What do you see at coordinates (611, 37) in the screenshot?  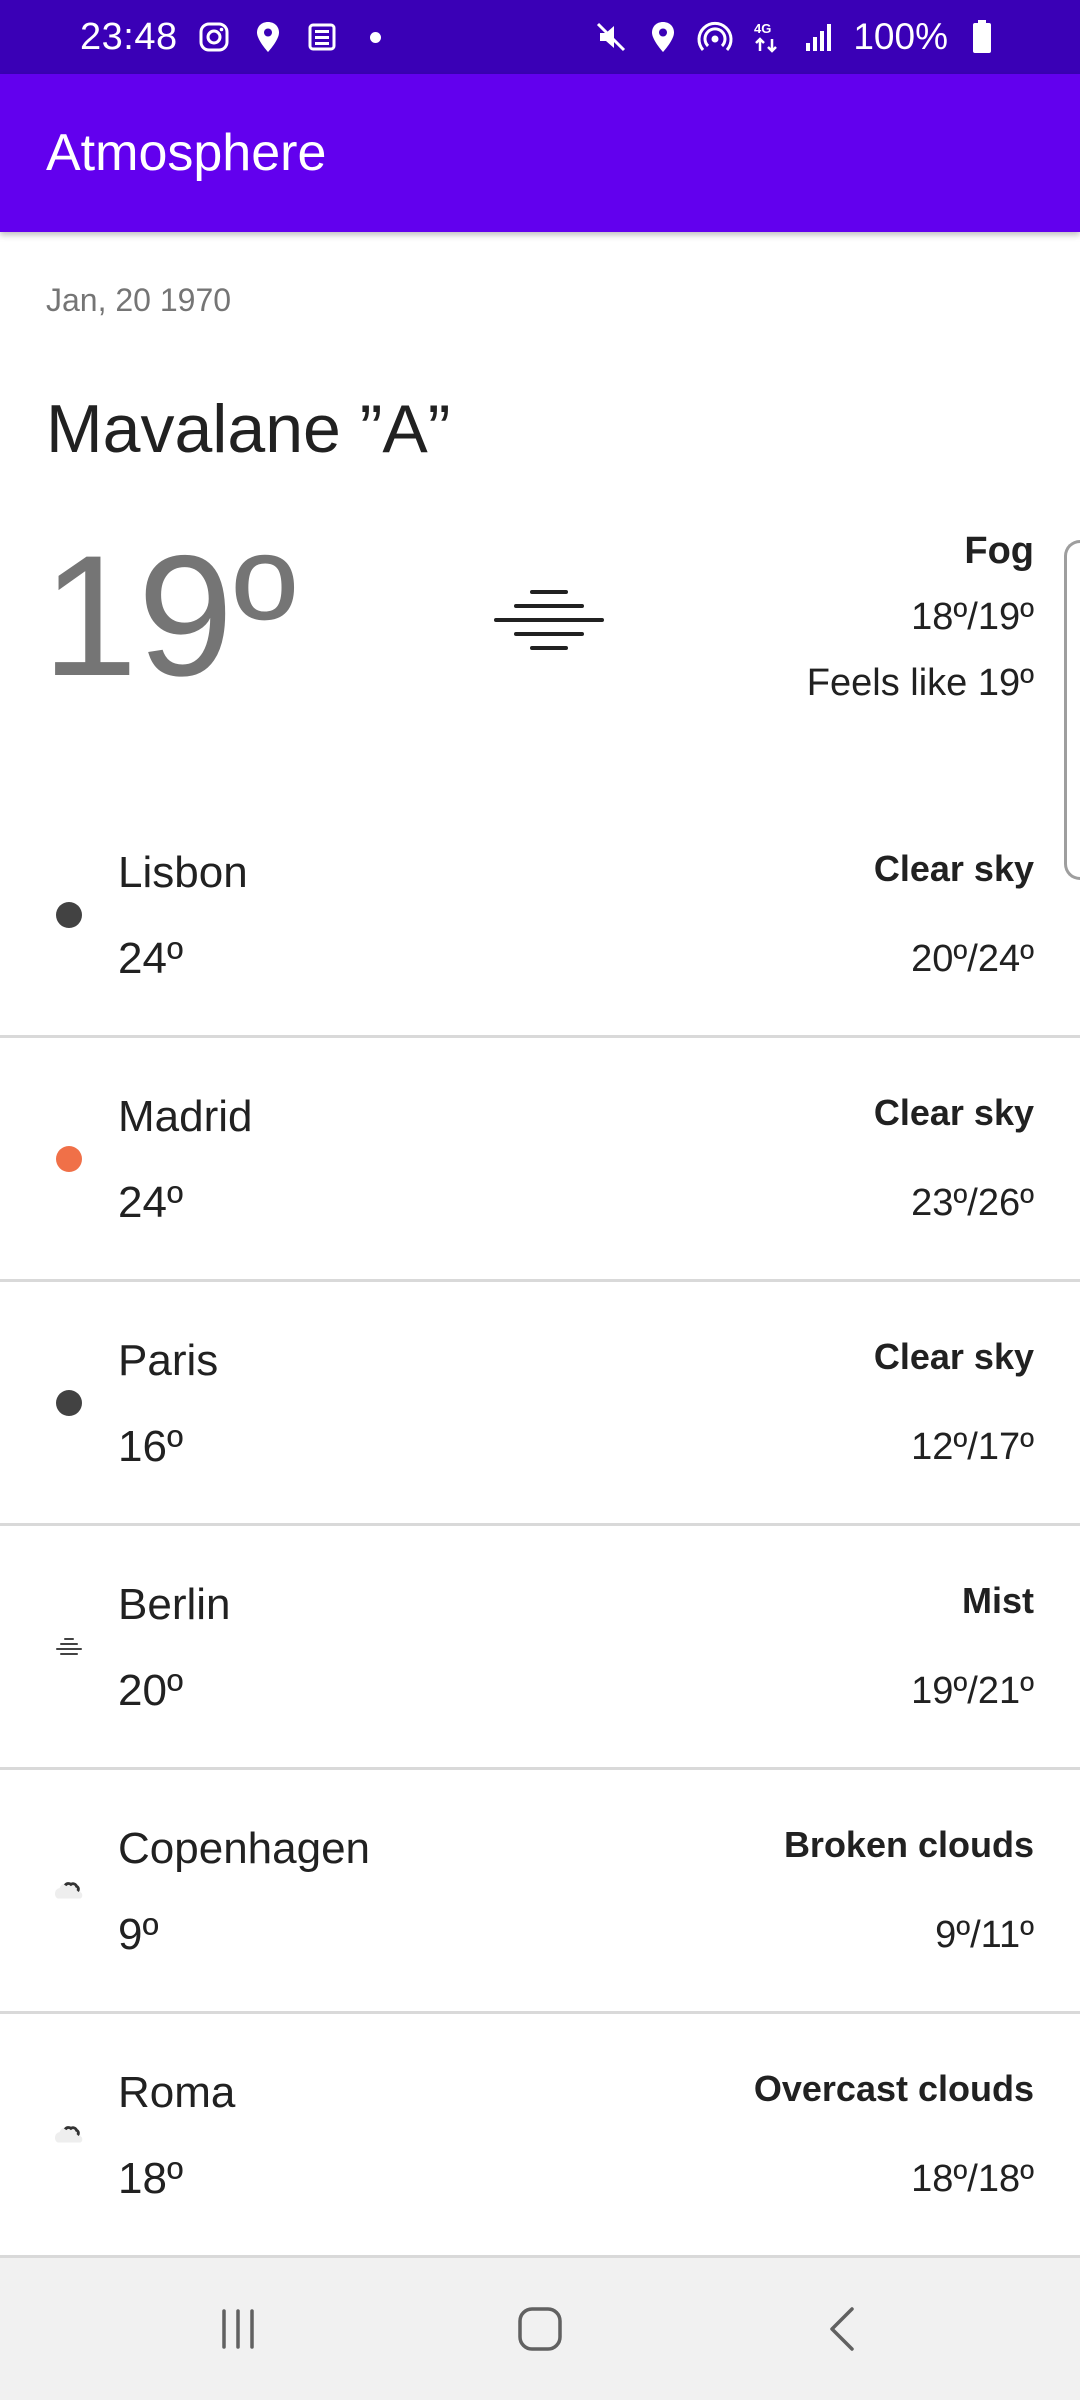 I see `mute-icon` at bounding box center [611, 37].